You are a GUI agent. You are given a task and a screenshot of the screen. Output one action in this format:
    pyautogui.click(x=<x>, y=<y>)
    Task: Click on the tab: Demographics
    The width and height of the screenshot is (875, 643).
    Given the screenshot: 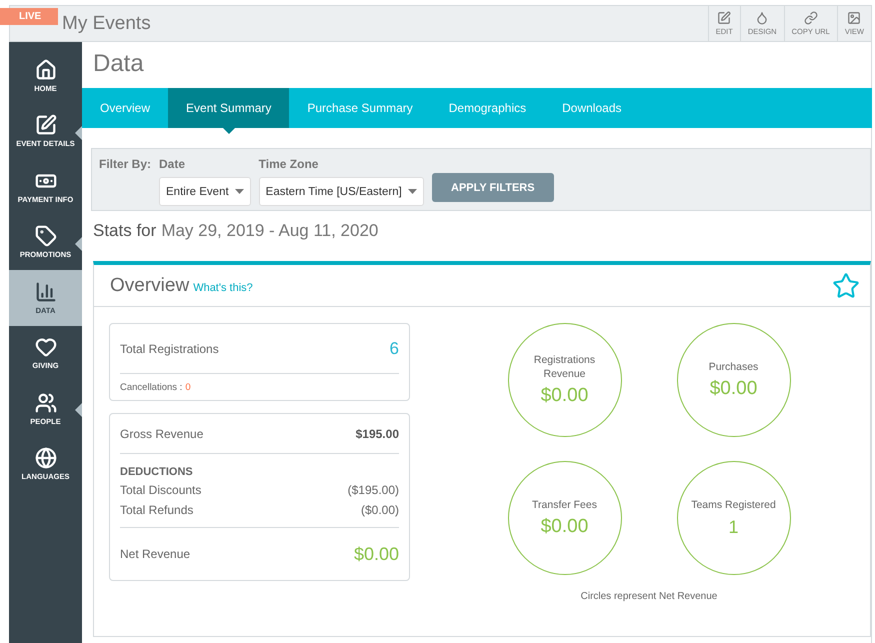 What is the action you would take?
    pyautogui.click(x=487, y=108)
    